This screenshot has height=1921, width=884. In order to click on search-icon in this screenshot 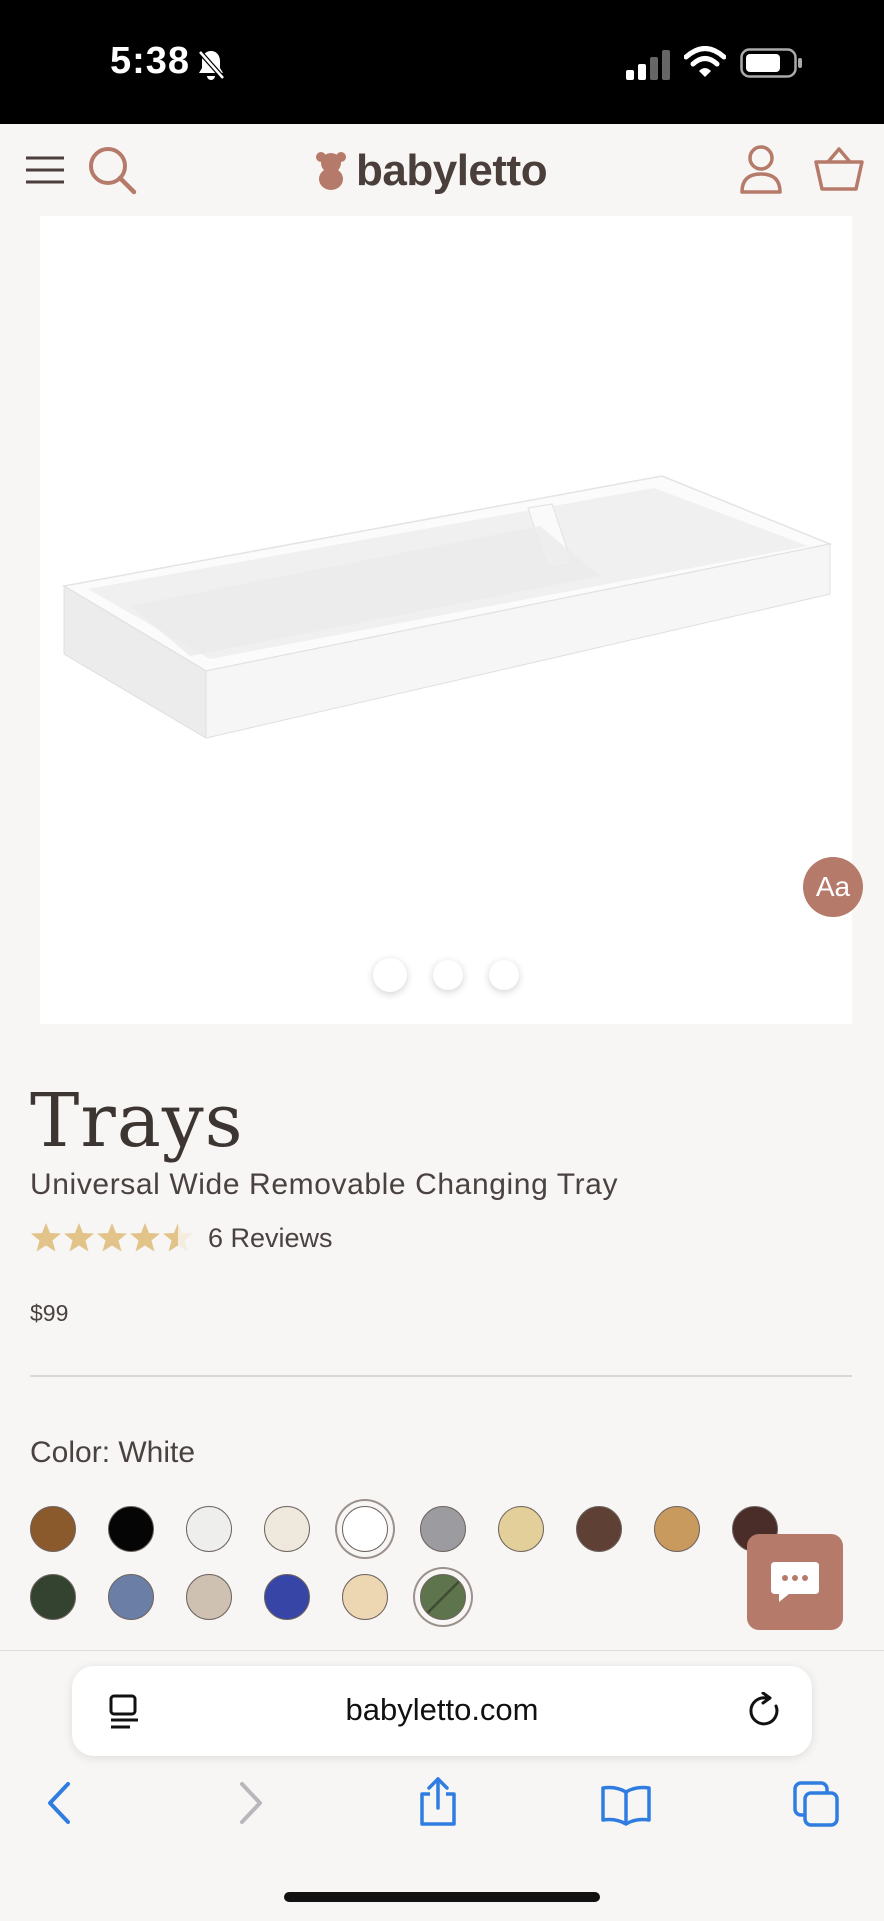, I will do `click(112, 170)`.